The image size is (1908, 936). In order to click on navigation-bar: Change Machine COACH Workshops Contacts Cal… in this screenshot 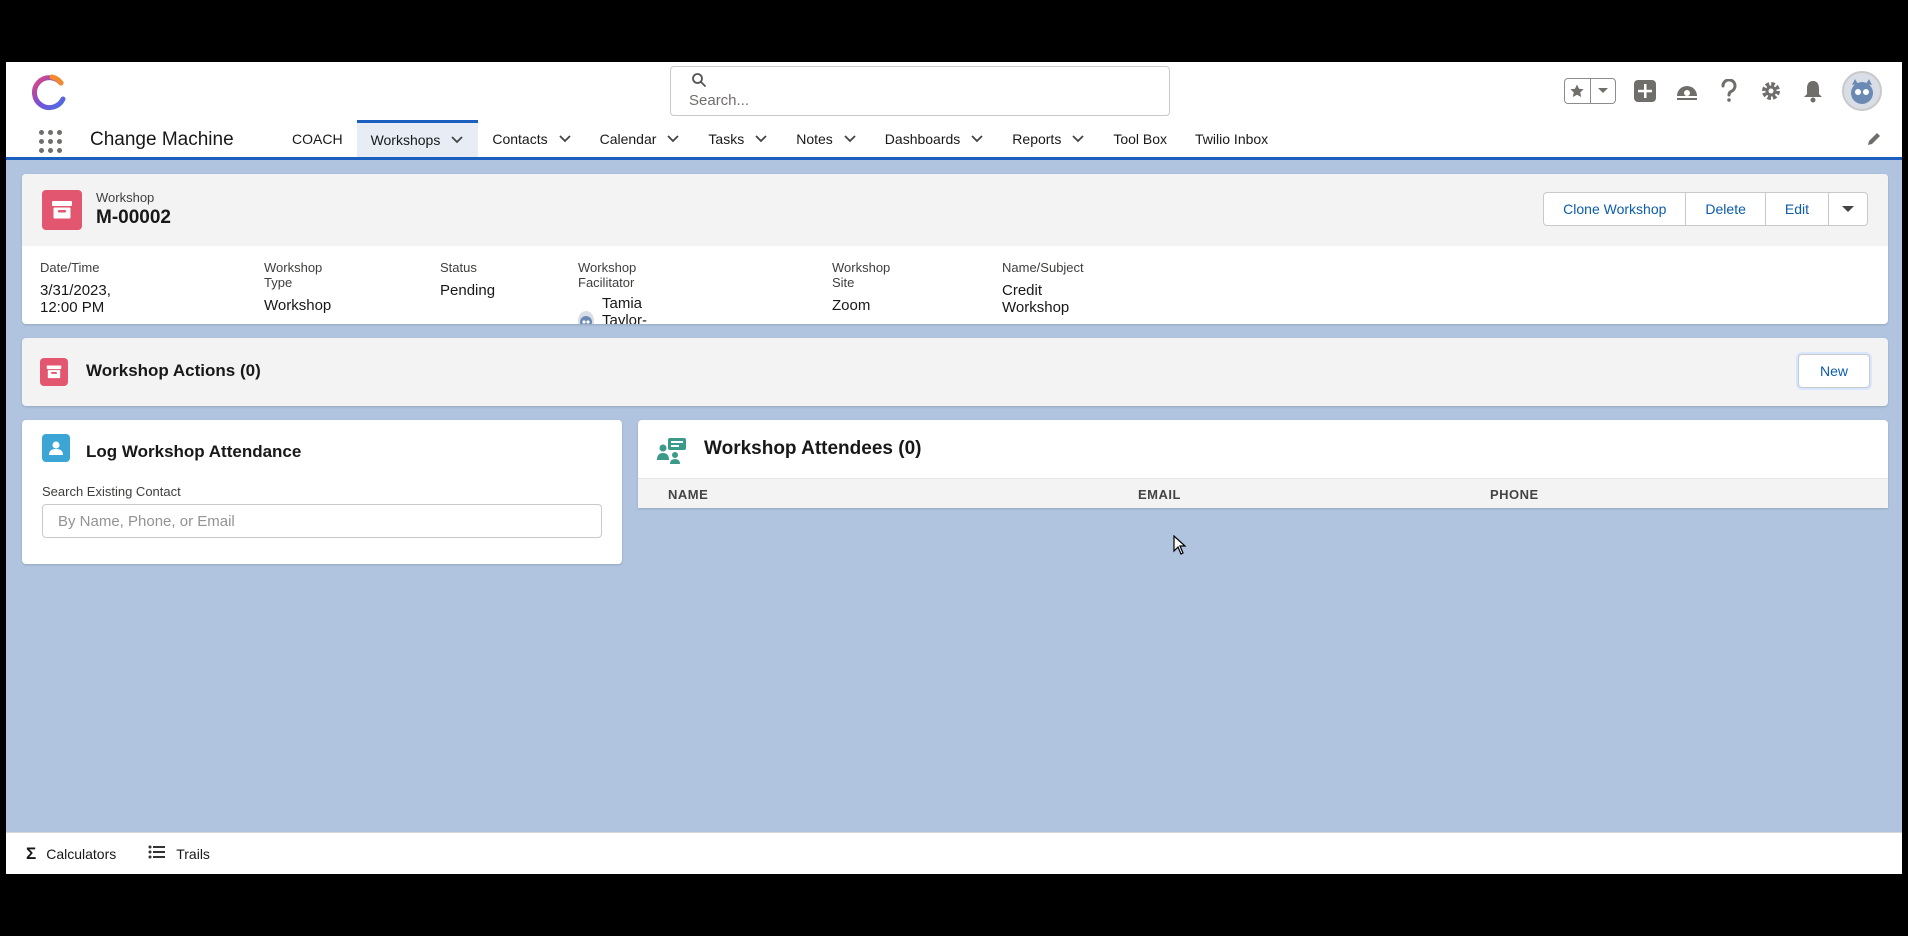, I will do `click(954, 140)`.